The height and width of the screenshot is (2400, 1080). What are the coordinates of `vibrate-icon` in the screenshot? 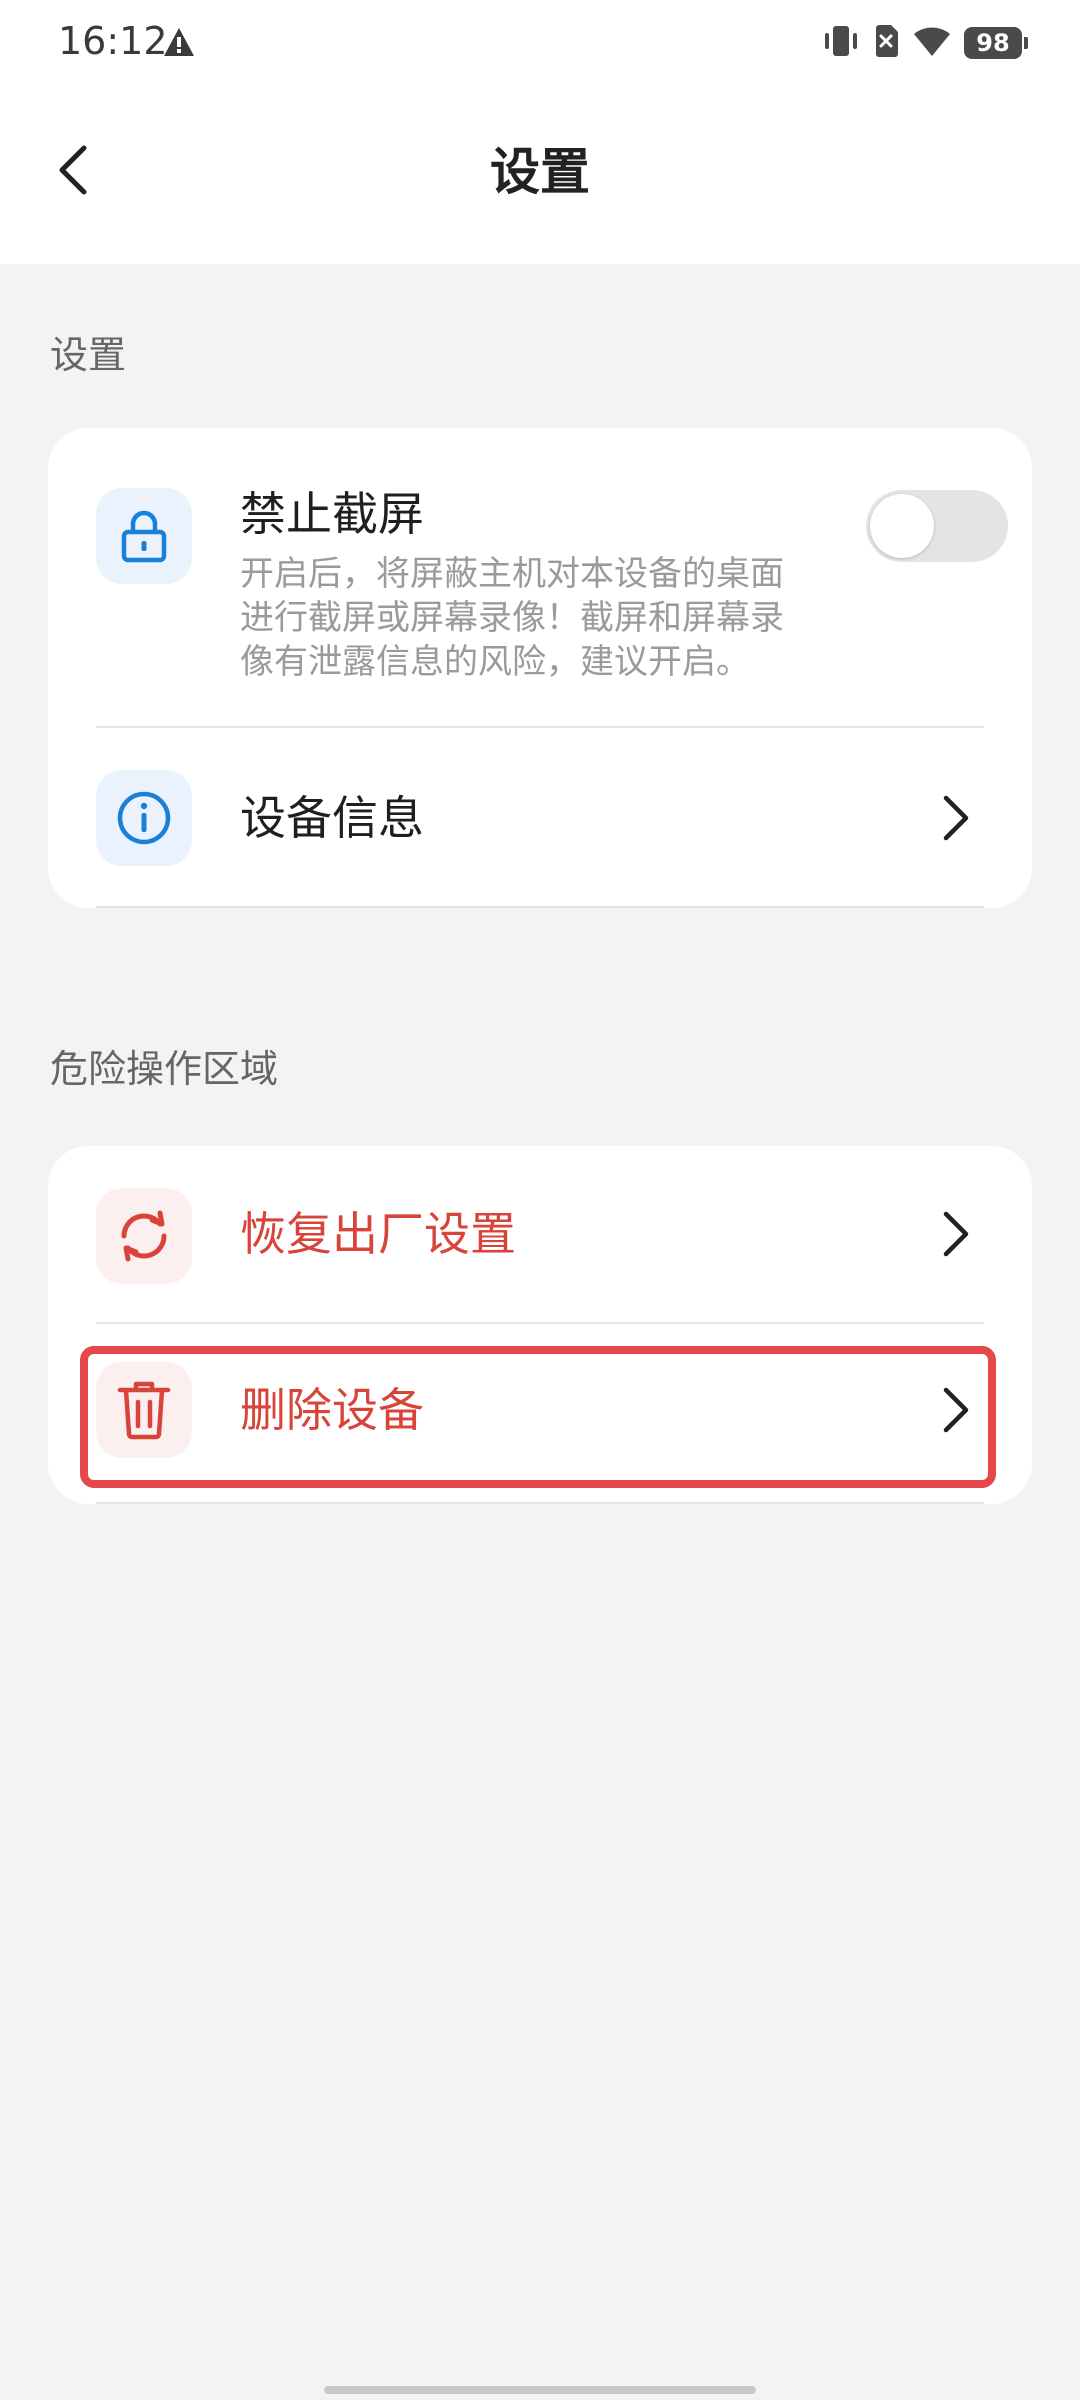 It's located at (841, 43).